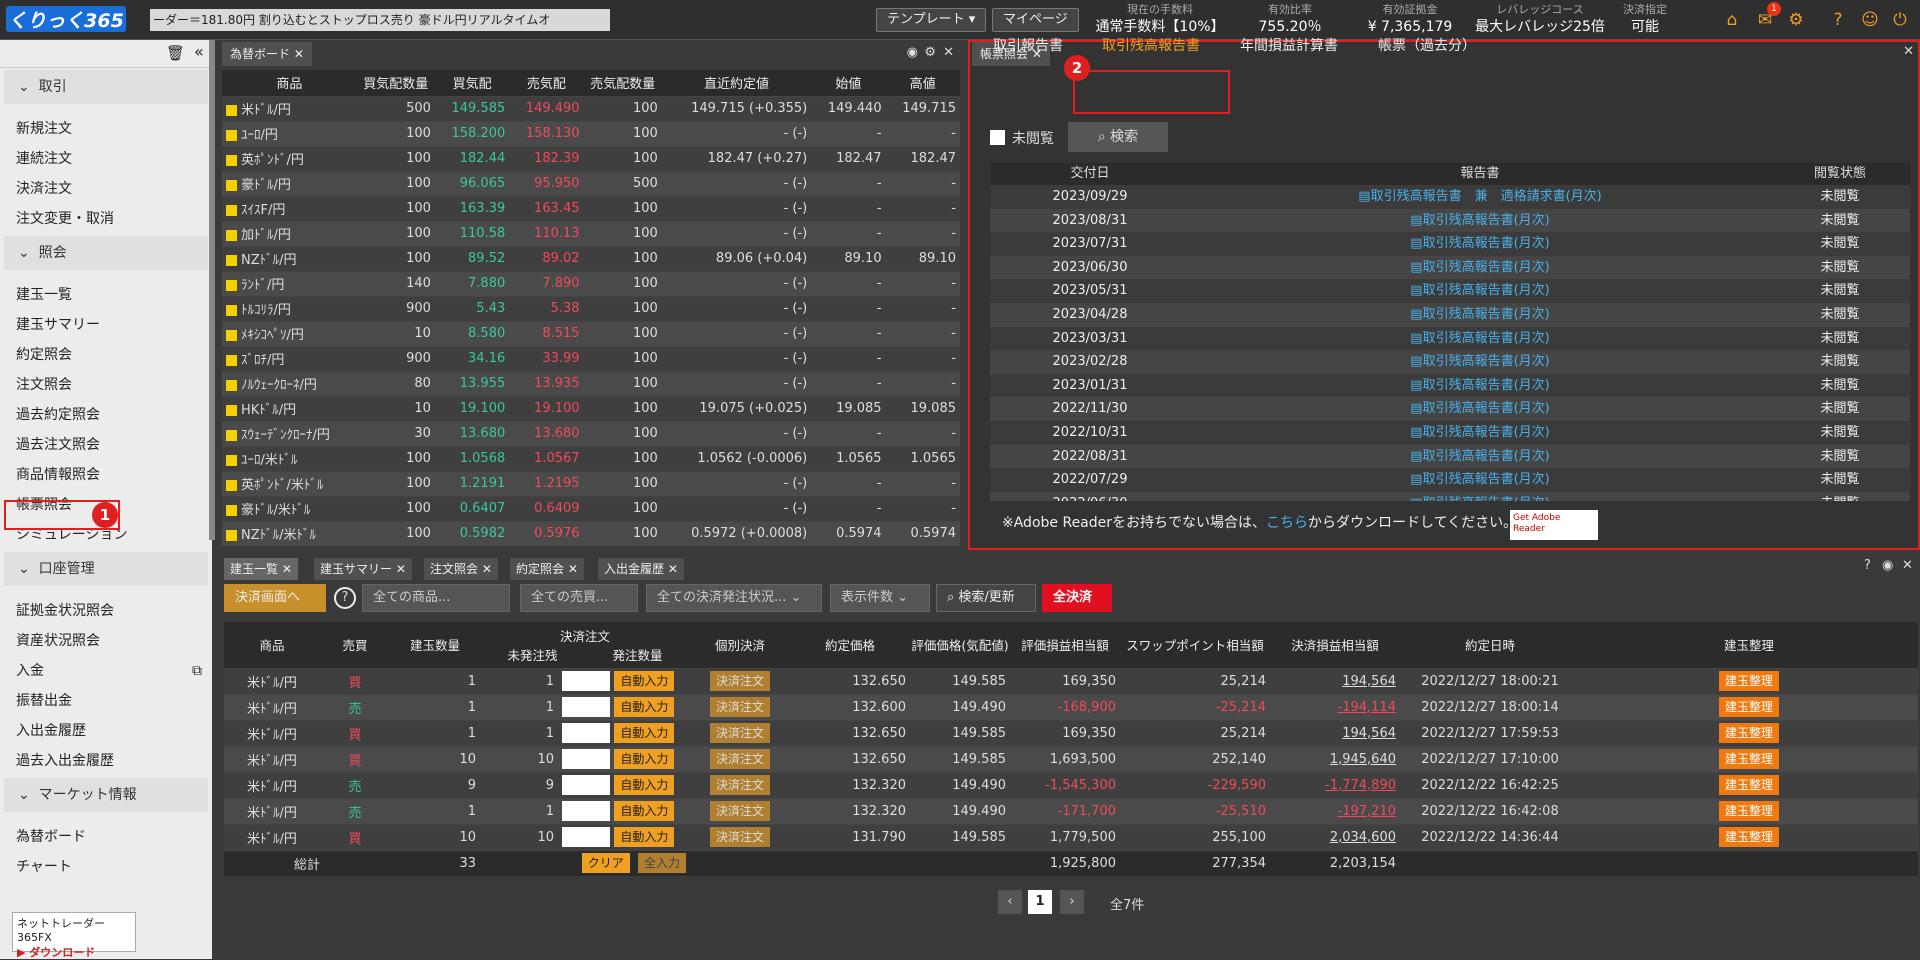 The height and width of the screenshot is (960, 1920). What do you see at coordinates (106, 189) in the screenshot?
I see `sidebar-item-settle-order: 決済注文` at bounding box center [106, 189].